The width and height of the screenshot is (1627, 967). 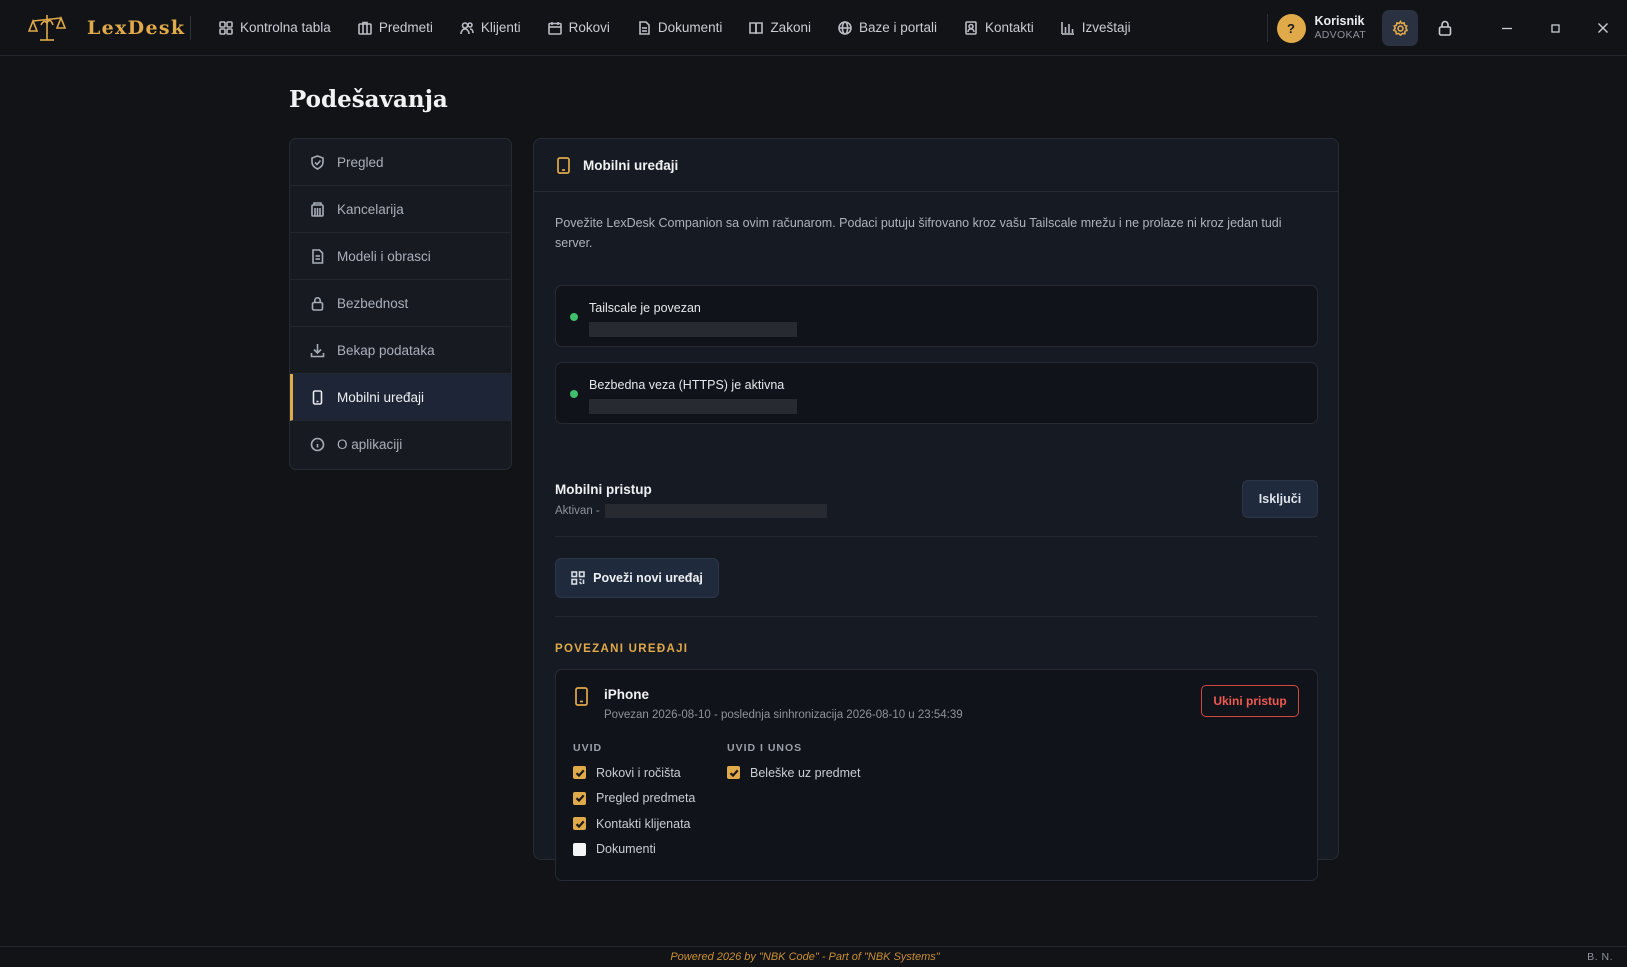 I want to click on nav-item-laws: Zakoni, so click(x=780, y=27).